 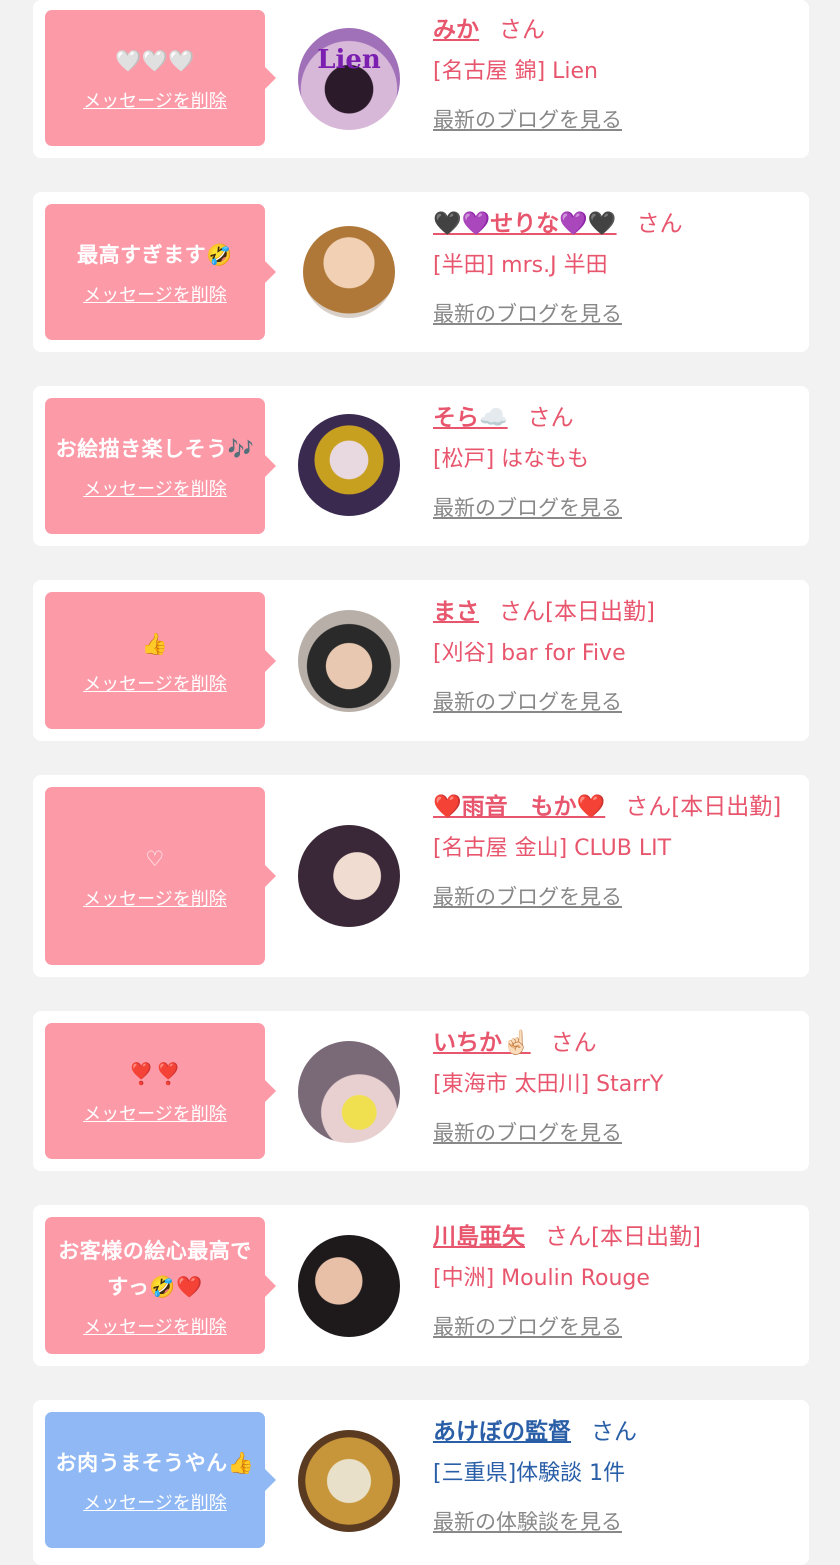 What do you see at coordinates (155, 1463) in the screenshot?
I see `message-text: お肉うまそうやん👍` at bounding box center [155, 1463].